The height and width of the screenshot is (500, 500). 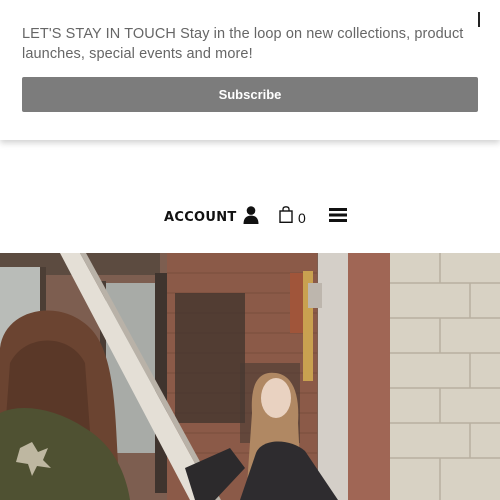 I want to click on user-icon, so click(x=251, y=215).